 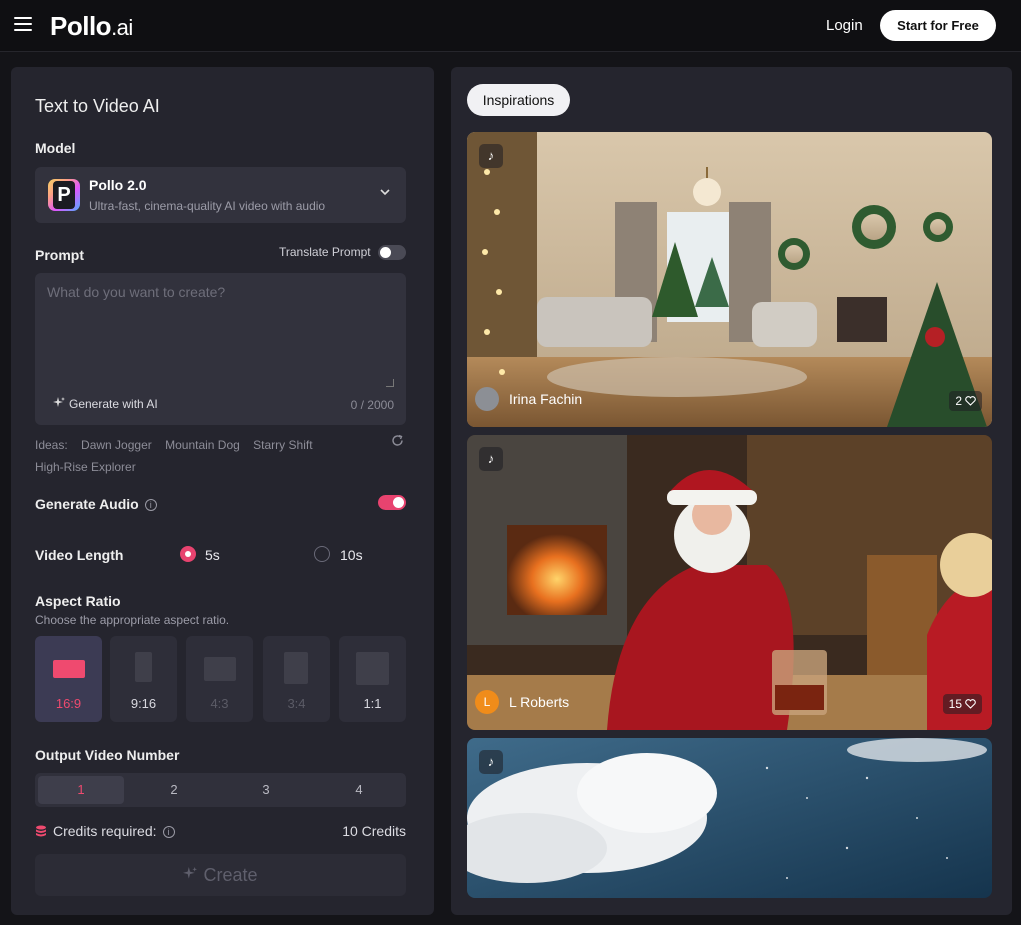 I want to click on output-number-label: Output Video Number, so click(x=107, y=755).